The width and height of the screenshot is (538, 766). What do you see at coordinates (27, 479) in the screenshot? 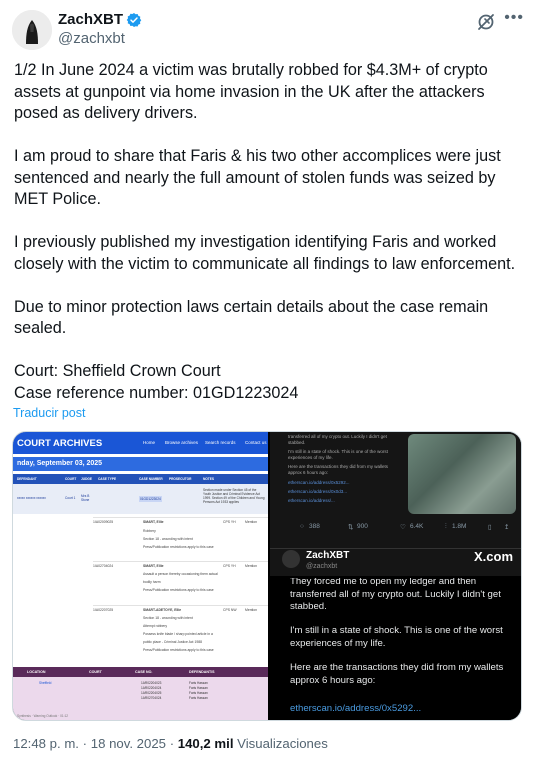
I see `court-th: DEFENDANT` at bounding box center [27, 479].